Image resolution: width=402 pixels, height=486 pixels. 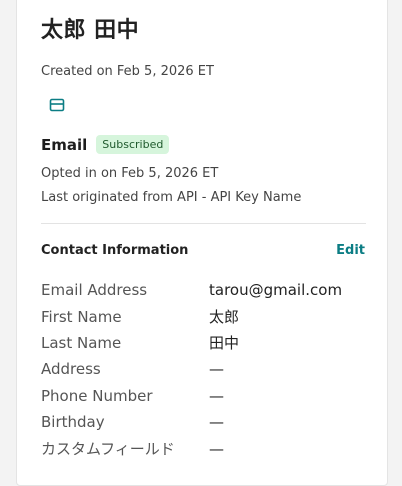 I want to click on opted-in-date: Opted in on Feb 5, 2026 ET, so click(x=130, y=173).